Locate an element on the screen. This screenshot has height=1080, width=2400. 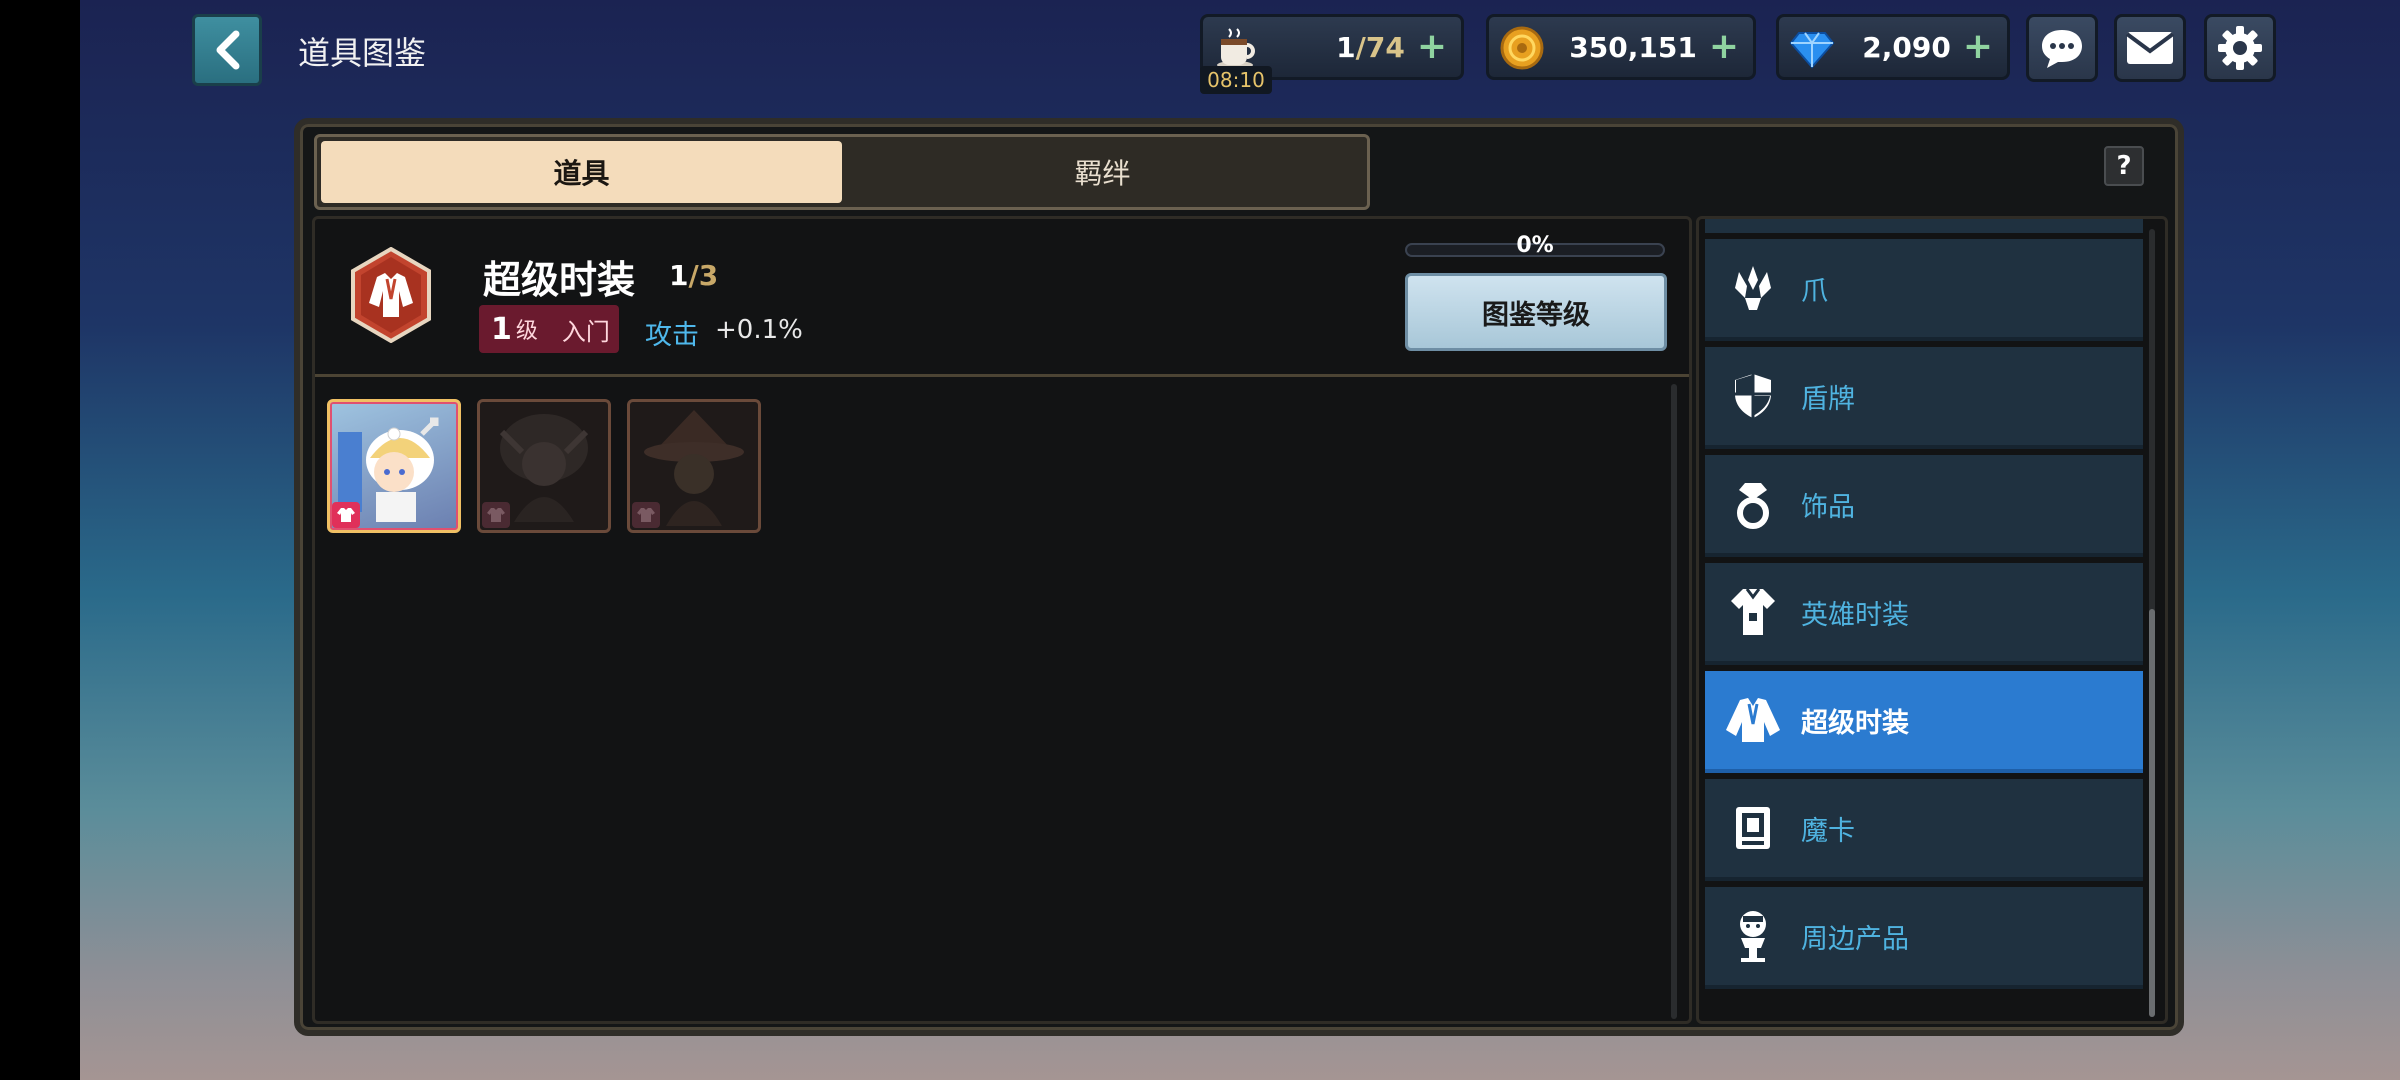
ring-icon is located at coordinates (1753, 506).